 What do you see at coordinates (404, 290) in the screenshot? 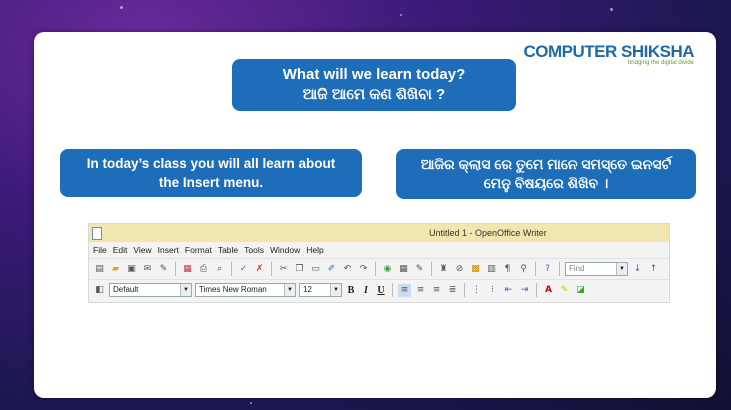
I see `align-left-icon: ≡` at bounding box center [404, 290].